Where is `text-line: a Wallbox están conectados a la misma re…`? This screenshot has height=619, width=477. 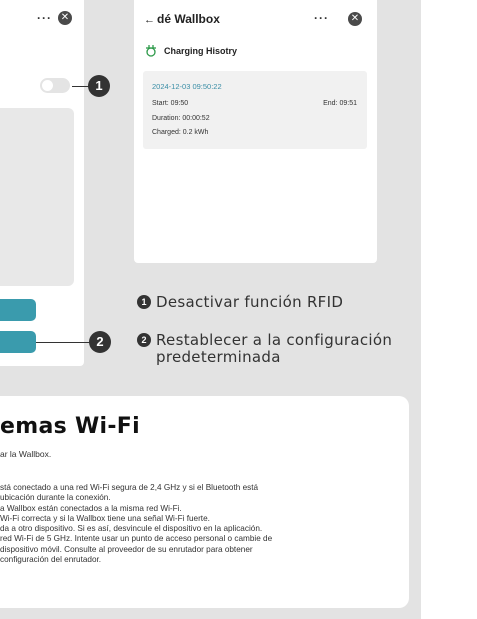 text-line: a Wallbox están conectados a la misma re… is located at coordinates (91, 508).